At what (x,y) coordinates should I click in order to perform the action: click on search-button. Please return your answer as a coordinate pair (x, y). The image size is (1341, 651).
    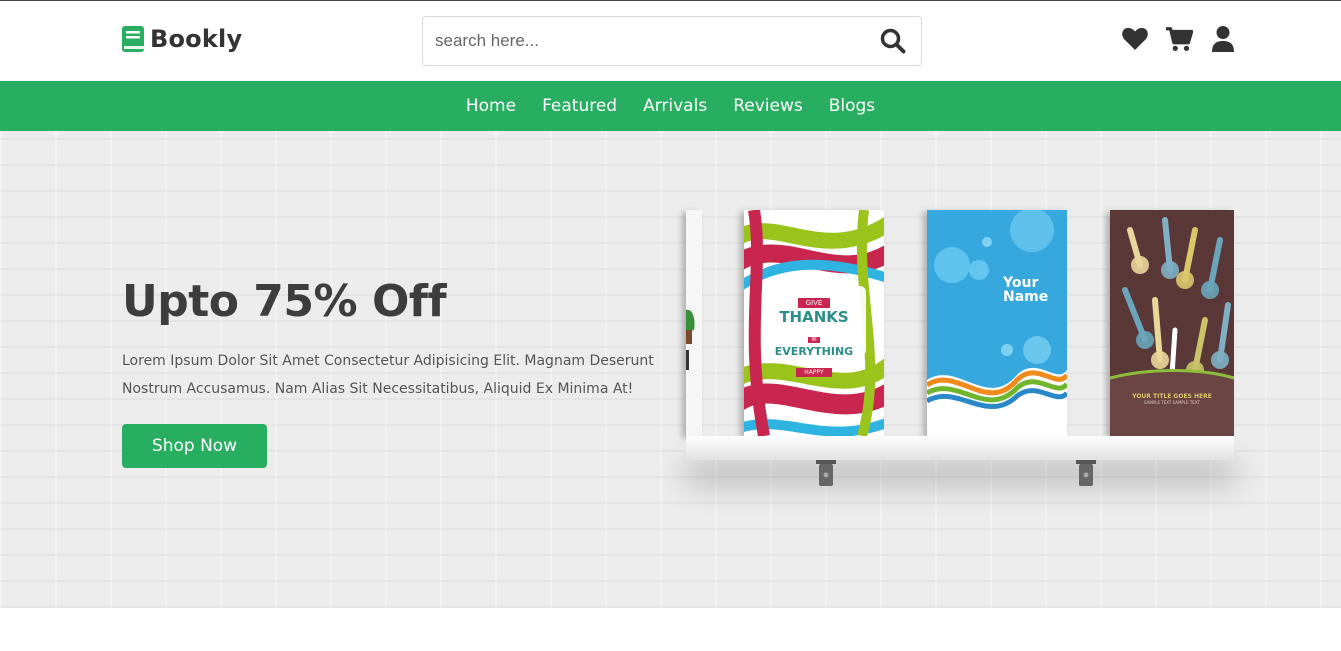
    Looking at the image, I should click on (893, 41).